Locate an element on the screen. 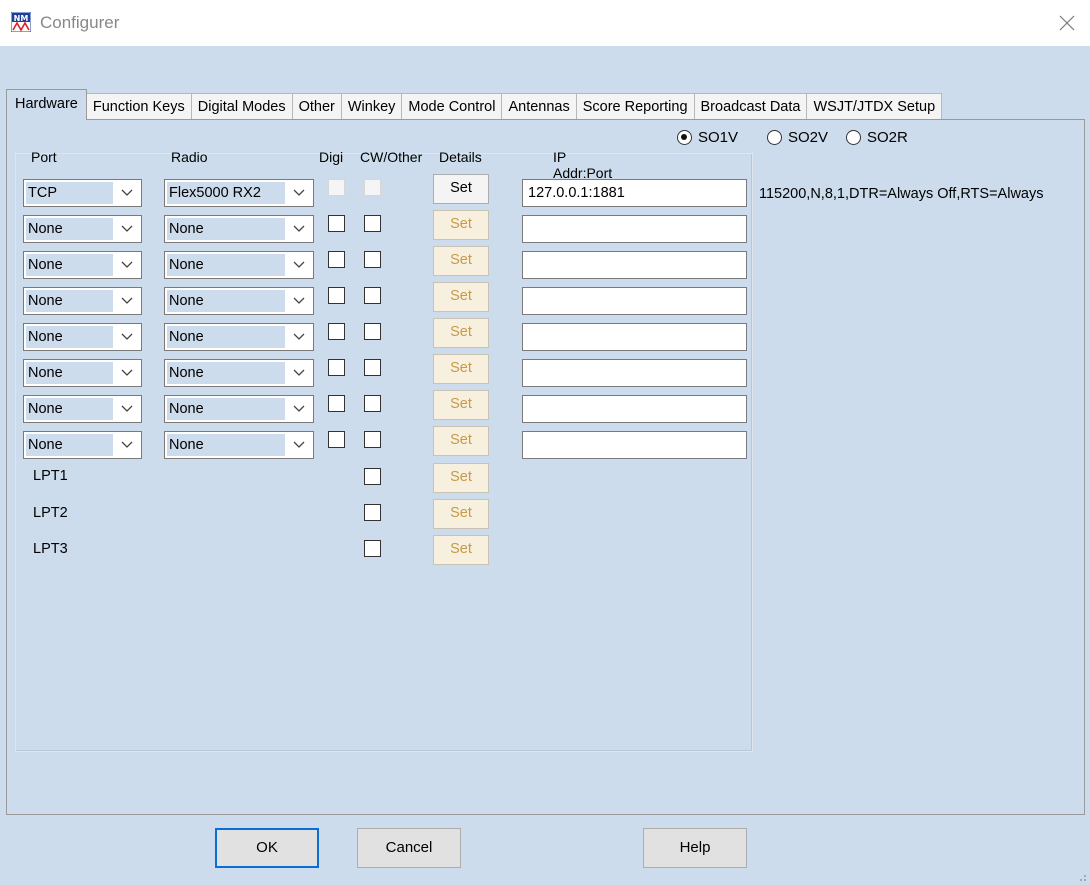 The width and height of the screenshot is (1090, 885). lpt3-cw-checkbox is located at coordinates (372, 548).